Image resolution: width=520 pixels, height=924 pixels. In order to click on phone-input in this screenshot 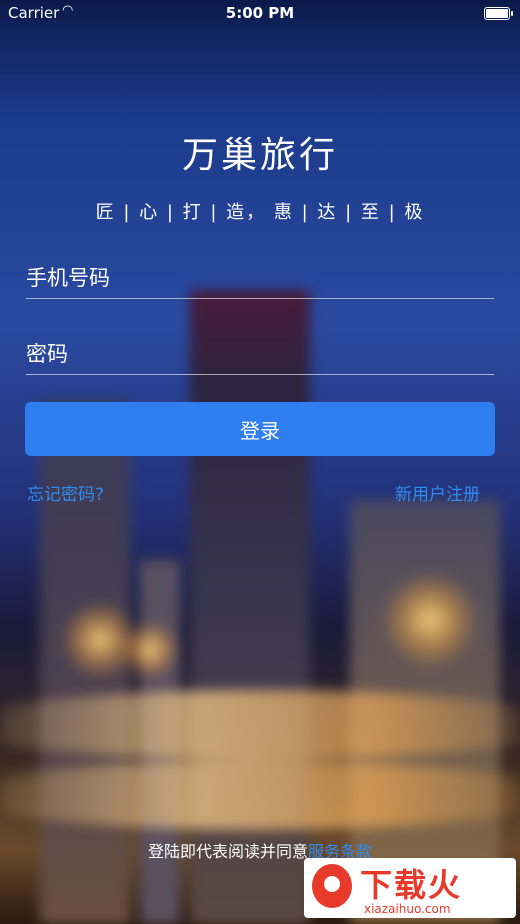, I will do `click(260, 278)`.